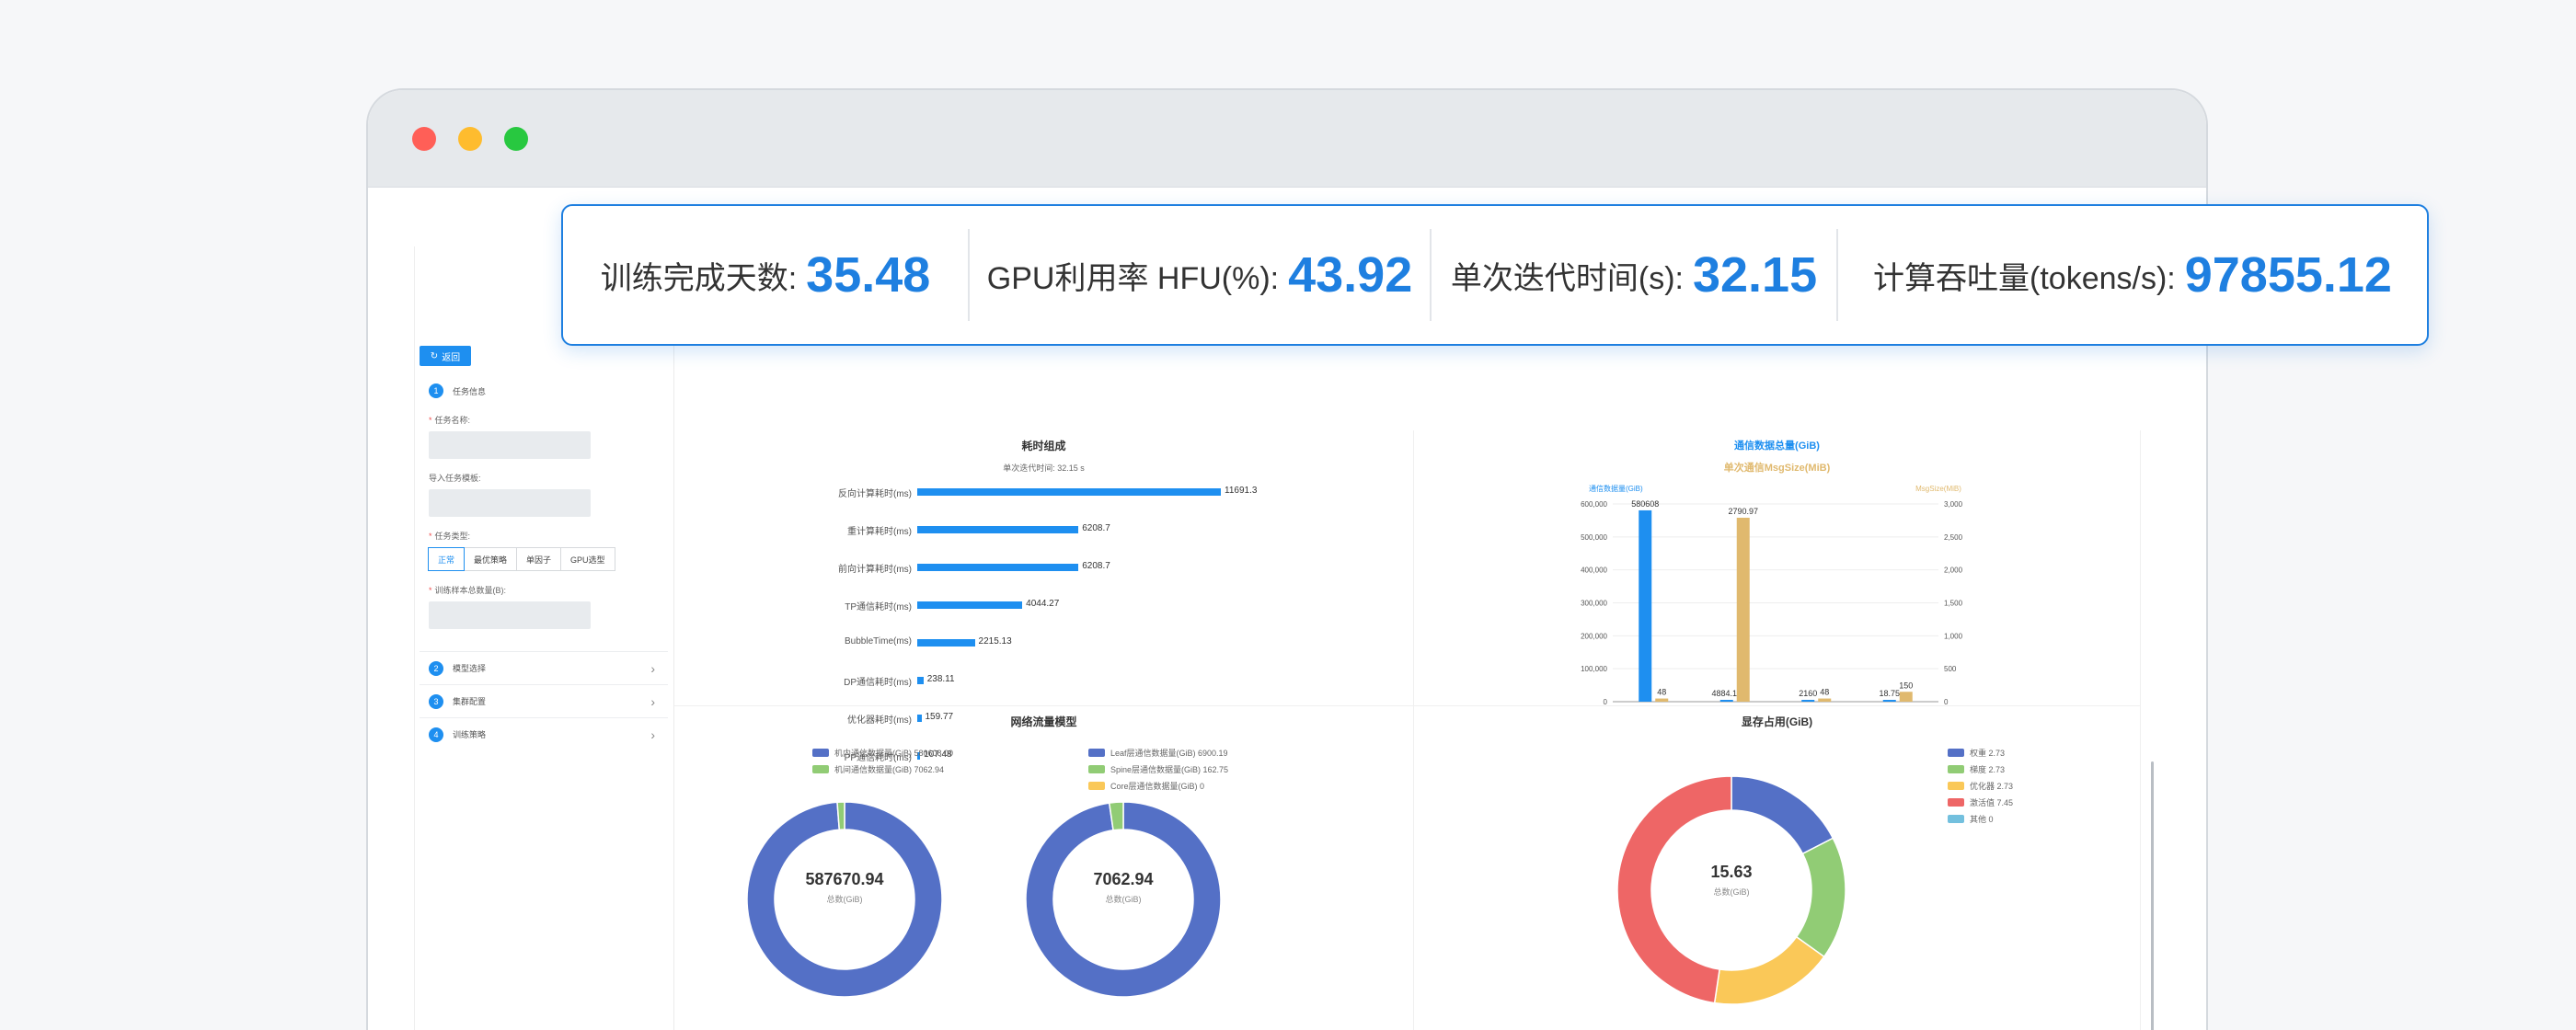 The height and width of the screenshot is (1030, 2576). Describe the element at coordinates (1594, 570) in the screenshot. I see `left-tick-label: 400,000` at that location.